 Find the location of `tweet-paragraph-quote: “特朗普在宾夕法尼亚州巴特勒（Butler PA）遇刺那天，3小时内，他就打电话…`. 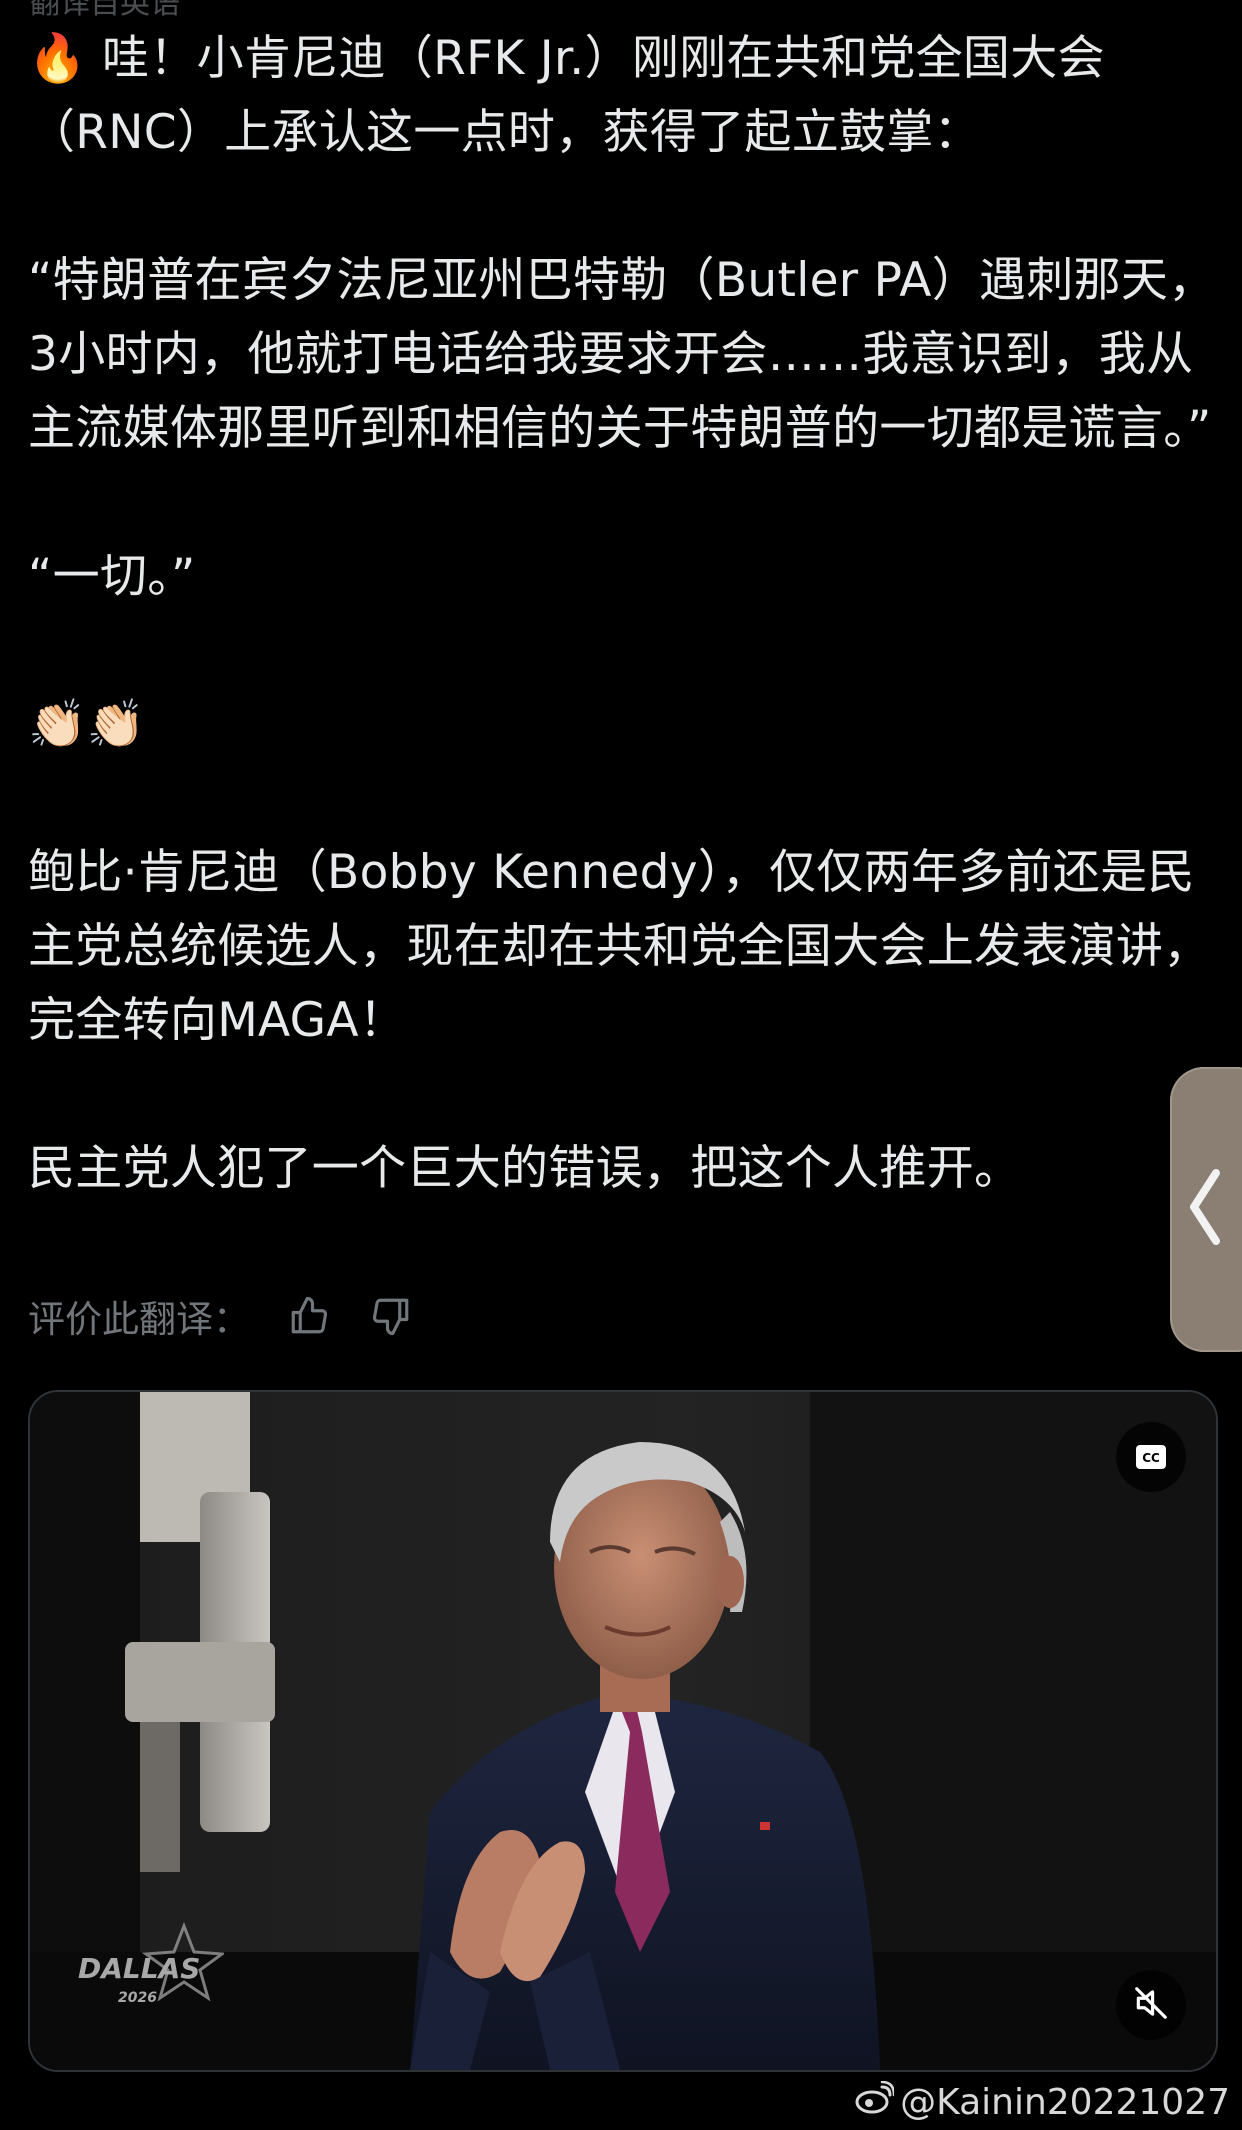

tweet-paragraph-quote: “特朗普在宾夕法尼亚州巴特勒（Butler PA）遇刺那天，3小时内，他就打电话… is located at coordinates (622, 354).